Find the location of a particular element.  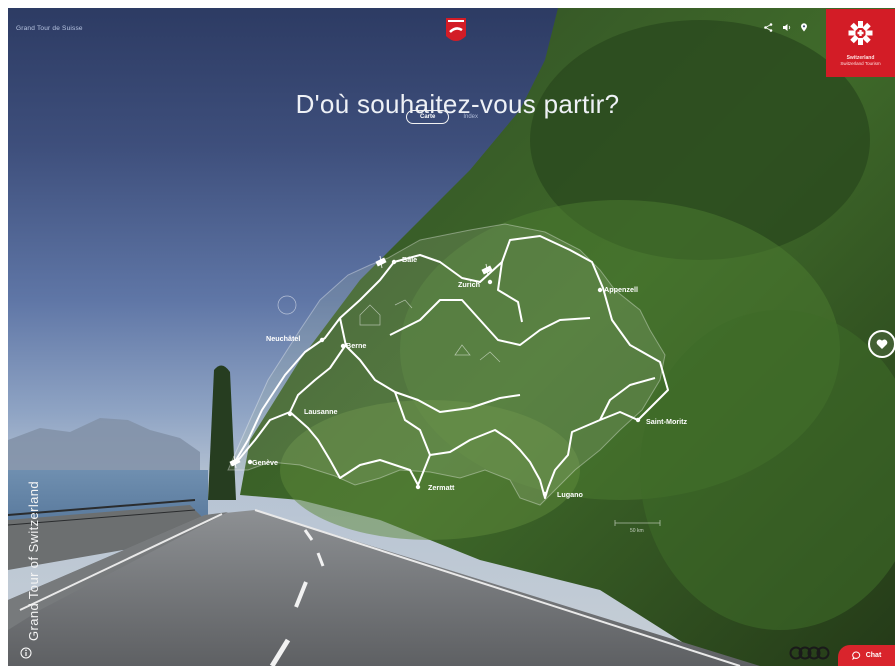

city-label: Zermatt is located at coordinates (441, 487).